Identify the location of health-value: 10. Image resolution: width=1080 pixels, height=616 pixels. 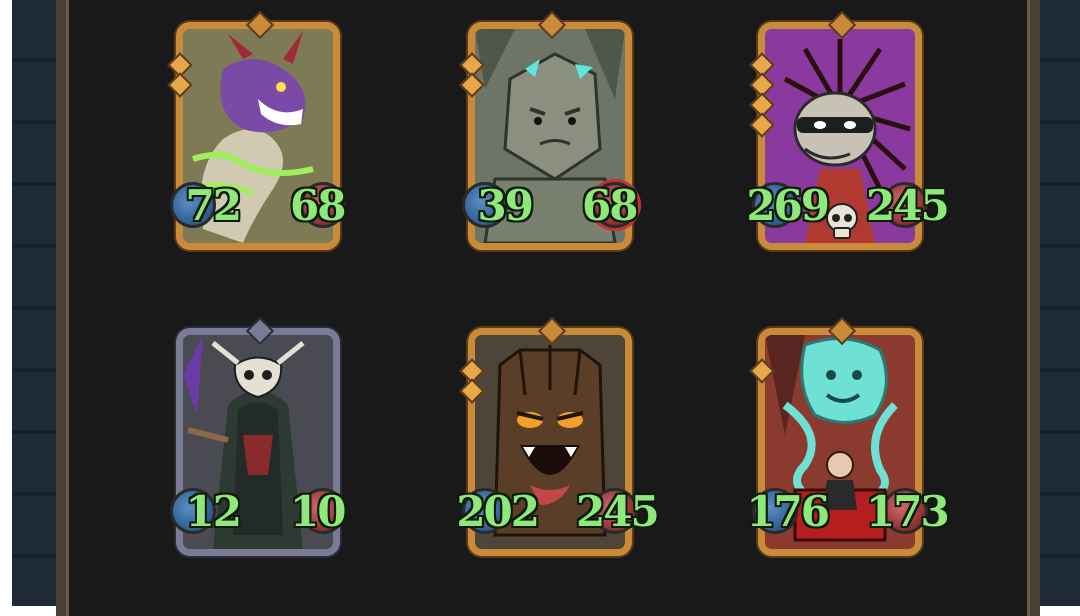
(318, 511).